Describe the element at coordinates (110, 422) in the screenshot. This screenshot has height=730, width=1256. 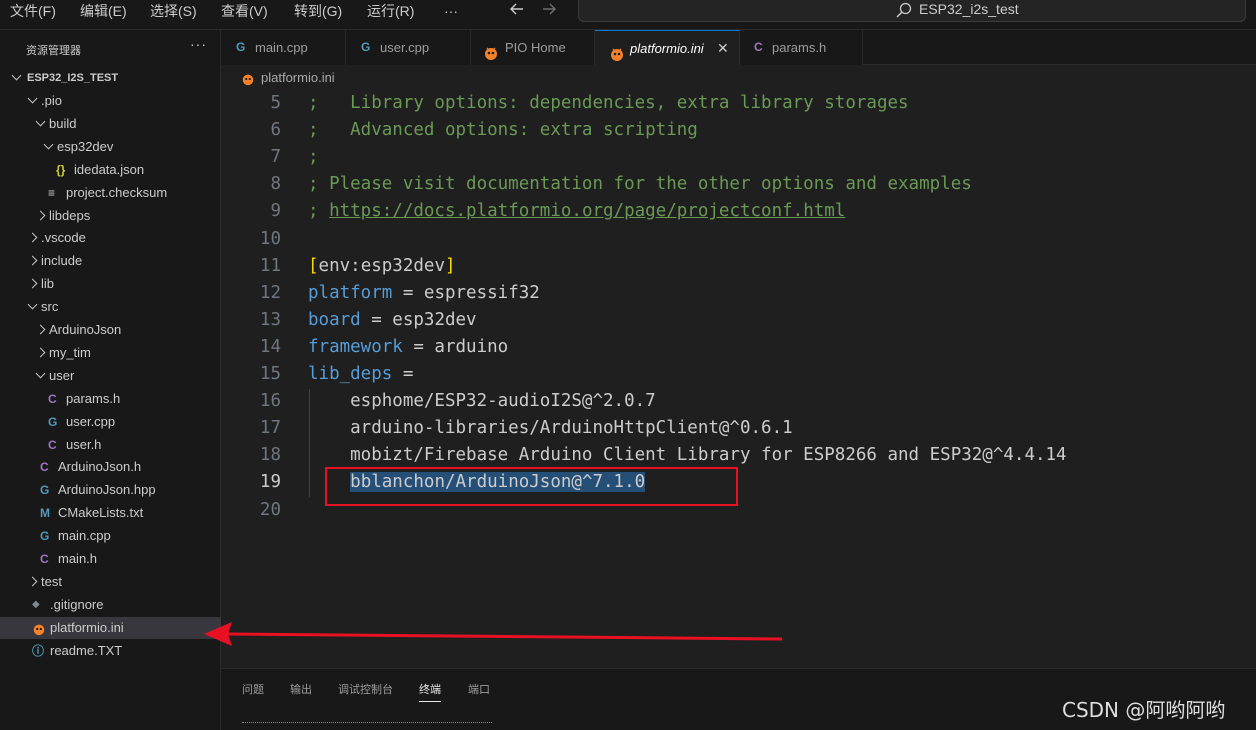
I see `tree-item: Guser.cpp` at that location.